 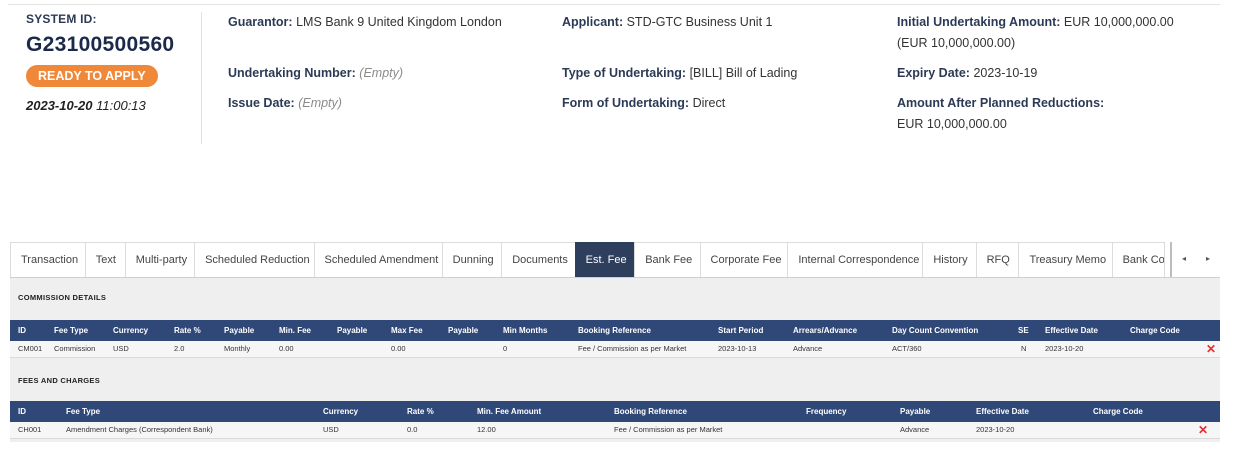 What do you see at coordinates (139, 429) in the screenshot?
I see `table-cell: Amendment Charges (Correspondent Bank)` at bounding box center [139, 429].